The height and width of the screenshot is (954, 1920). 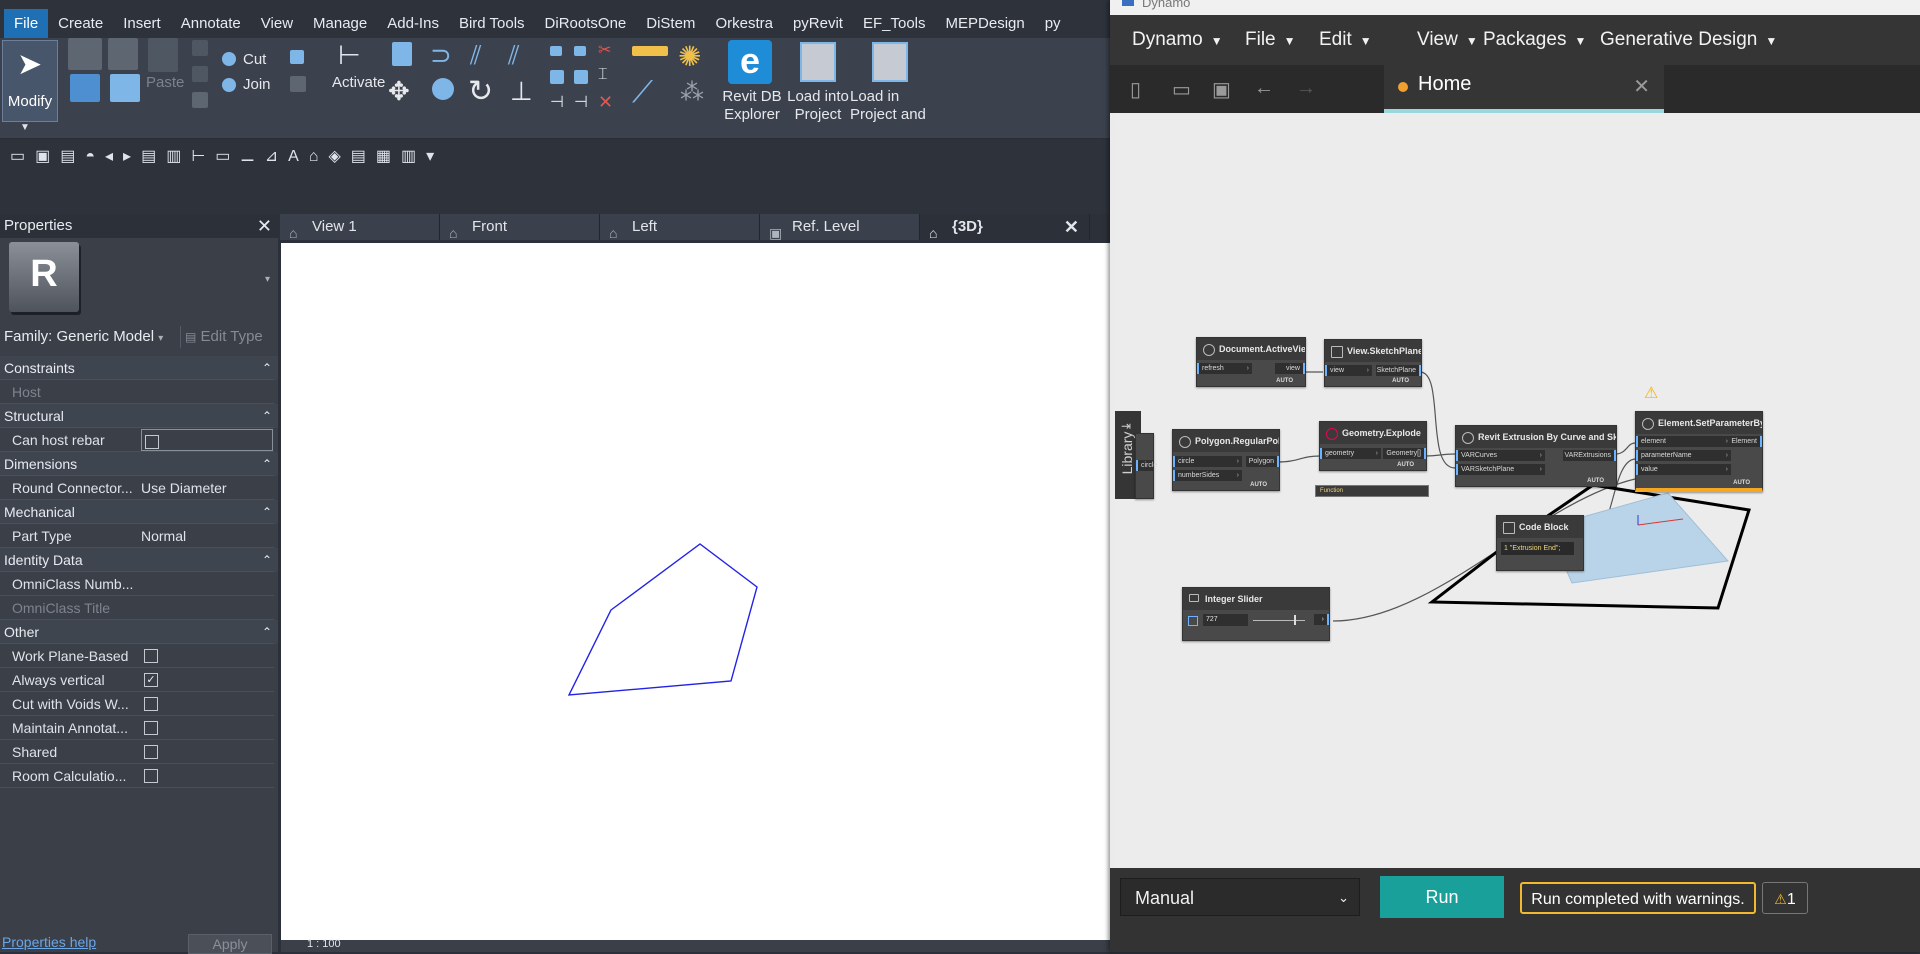 What do you see at coordinates (894, 26) in the screenshot?
I see `menu-ef-tools: EF_Tools` at bounding box center [894, 26].